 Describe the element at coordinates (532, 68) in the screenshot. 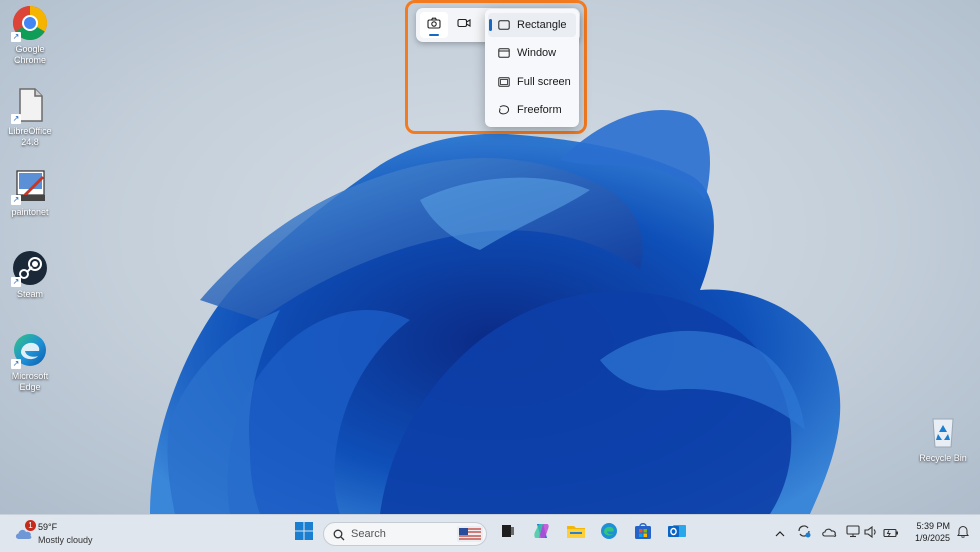

I see `snip-mode-menu: Rectangle Window Full screen Freeform` at that location.